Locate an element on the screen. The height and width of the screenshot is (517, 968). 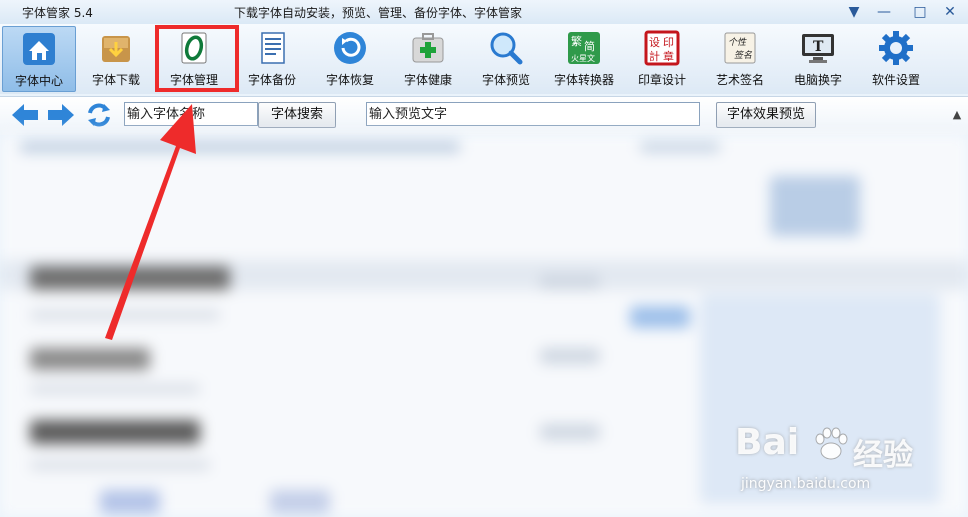
watermark-brand-cn: 经验 is located at coordinates (883, 455).